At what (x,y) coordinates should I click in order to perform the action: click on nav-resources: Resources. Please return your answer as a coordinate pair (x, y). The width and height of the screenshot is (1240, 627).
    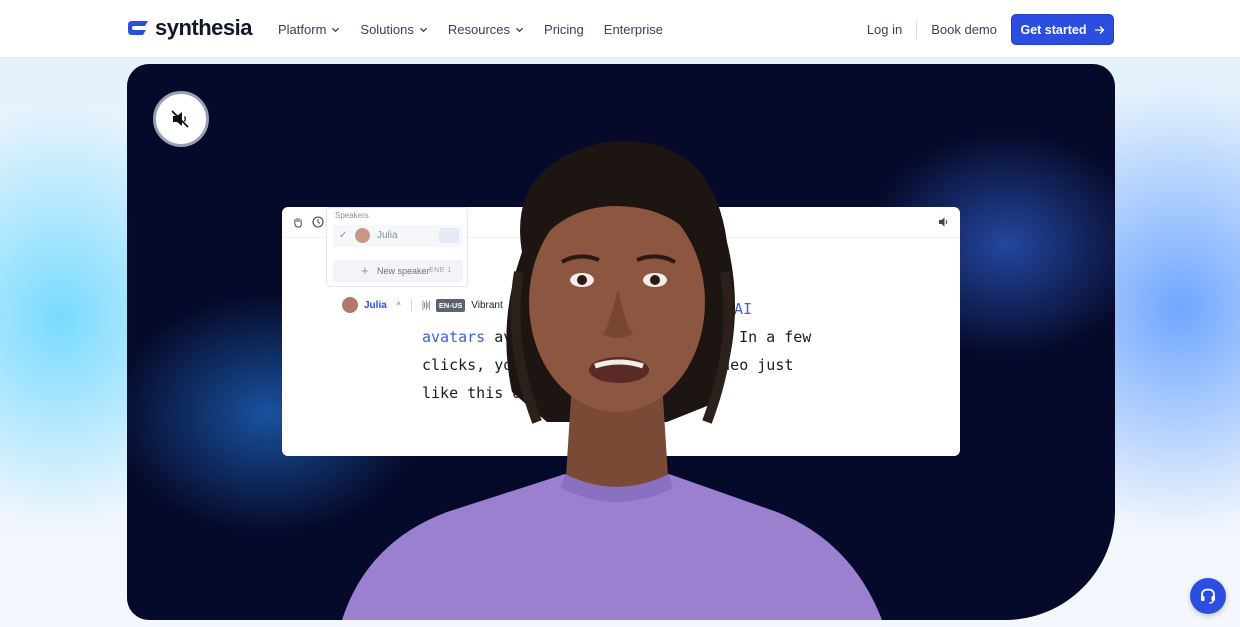
    Looking at the image, I should click on (486, 29).